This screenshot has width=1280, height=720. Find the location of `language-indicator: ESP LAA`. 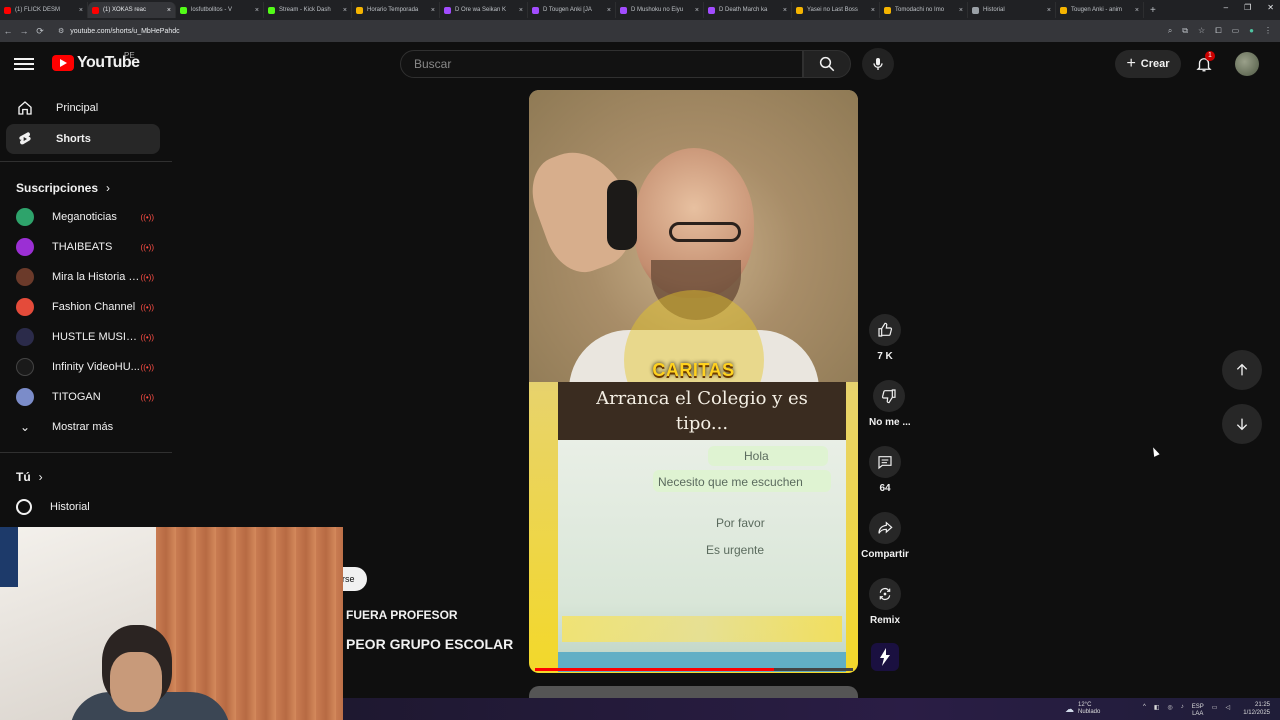

language-indicator: ESP LAA is located at coordinates (1198, 711).